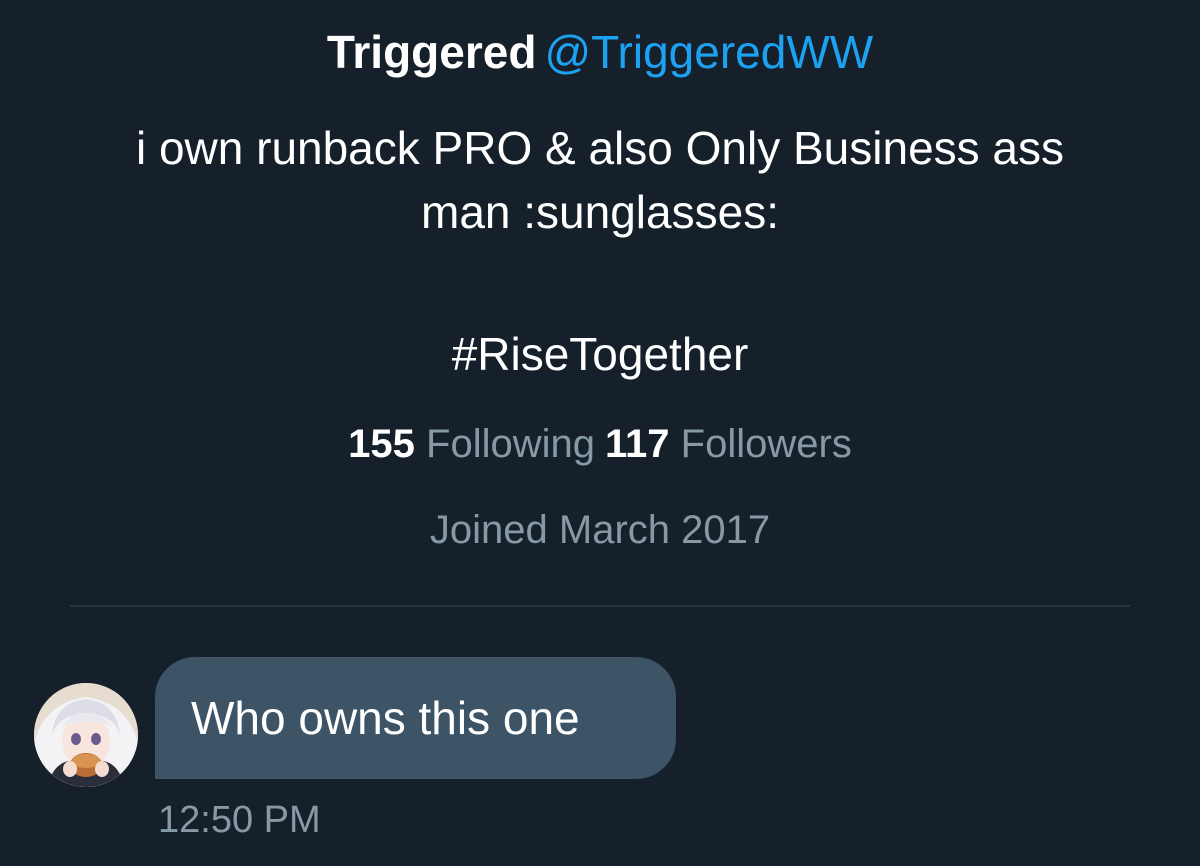 This screenshot has height=866, width=1200. Describe the element at coordinates (600, 606) in the screenshot. I see `divider` at that location.